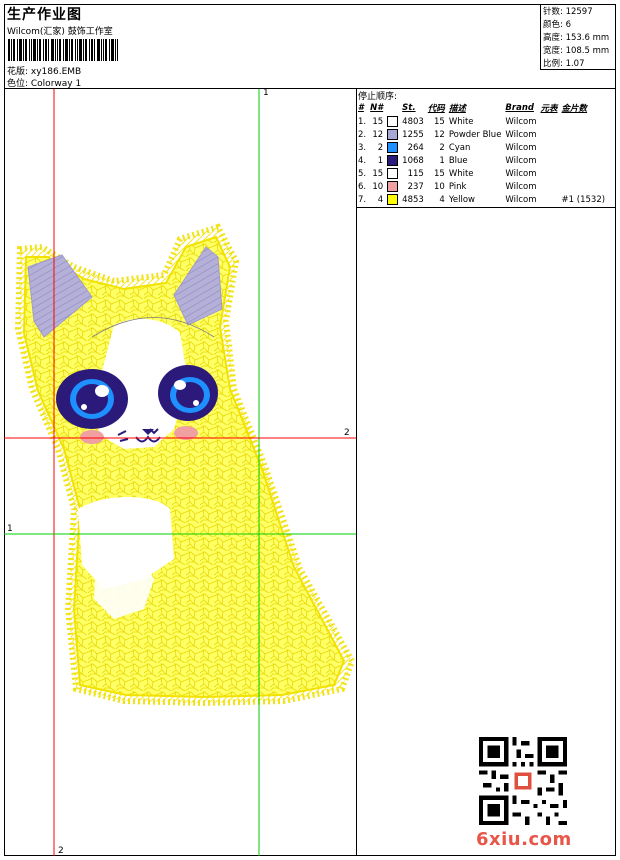  Describe the element at coordinates (442, 199) in the screenshot. I see `row-code: 4` at that location.